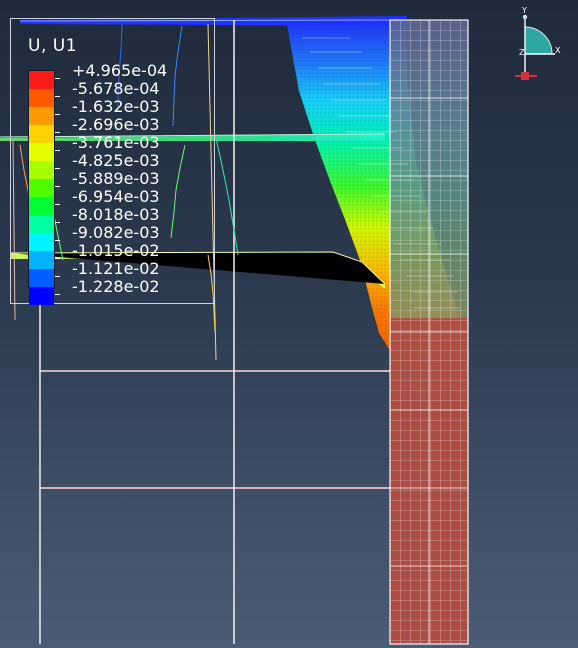 This screenshot has height=648, width=578. I want to click on triad-z-label: Z, so click(522, 52).